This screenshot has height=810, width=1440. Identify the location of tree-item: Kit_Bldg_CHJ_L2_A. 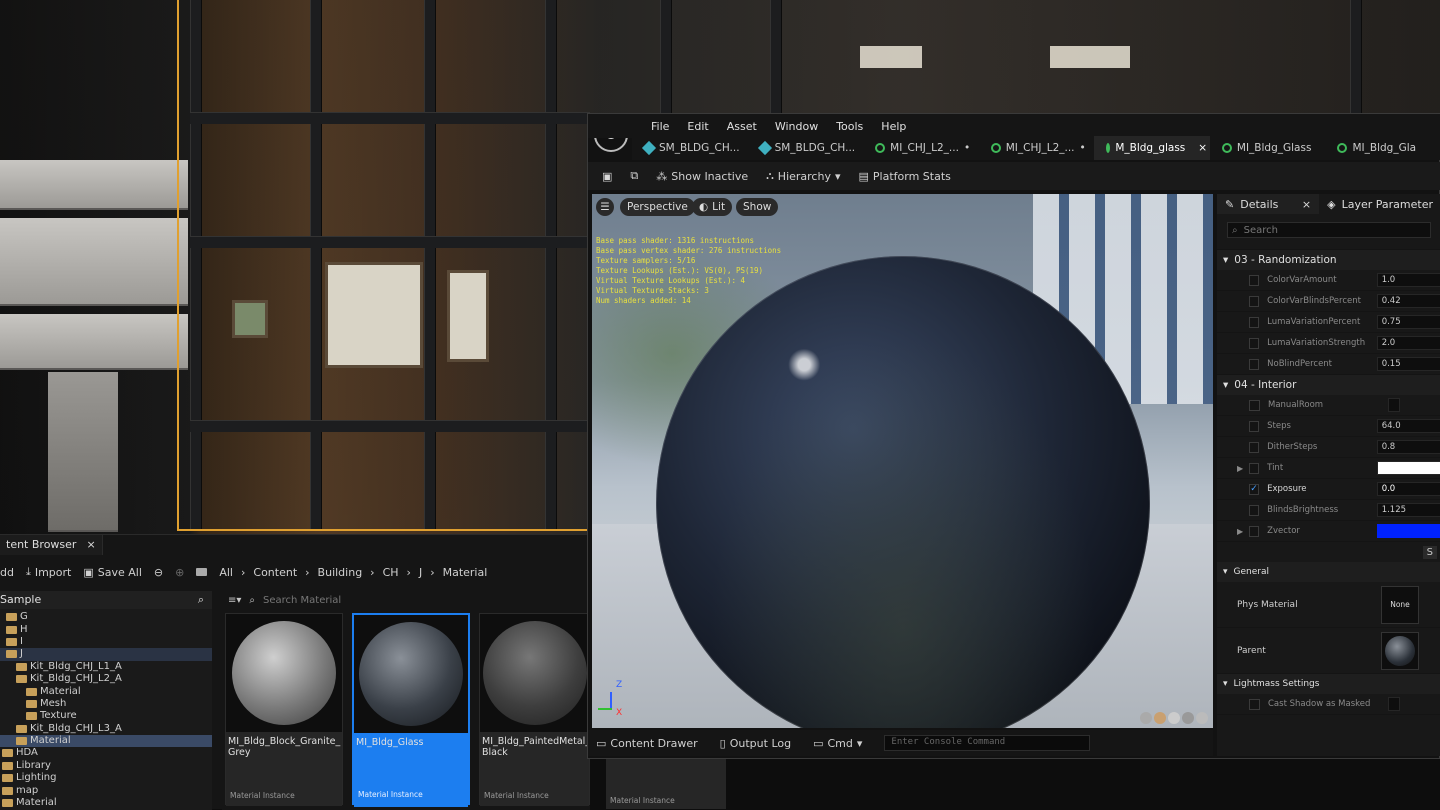
(106, 679).